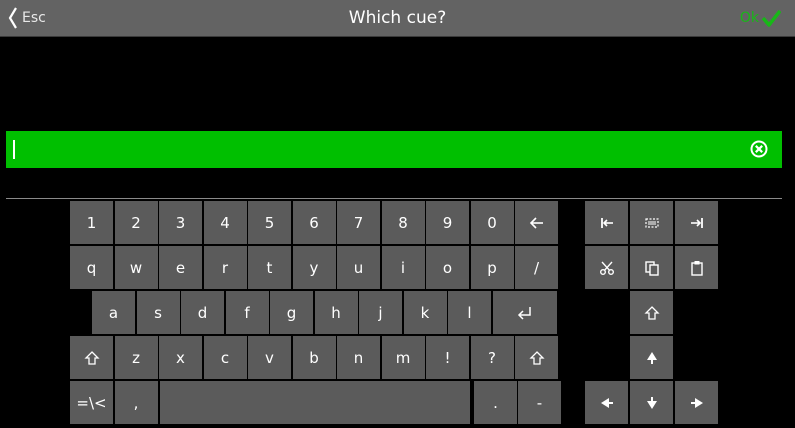 The image size is (795, 428). I want to click on title-bar: Esc Which cue? Ok, so click(397, 18).